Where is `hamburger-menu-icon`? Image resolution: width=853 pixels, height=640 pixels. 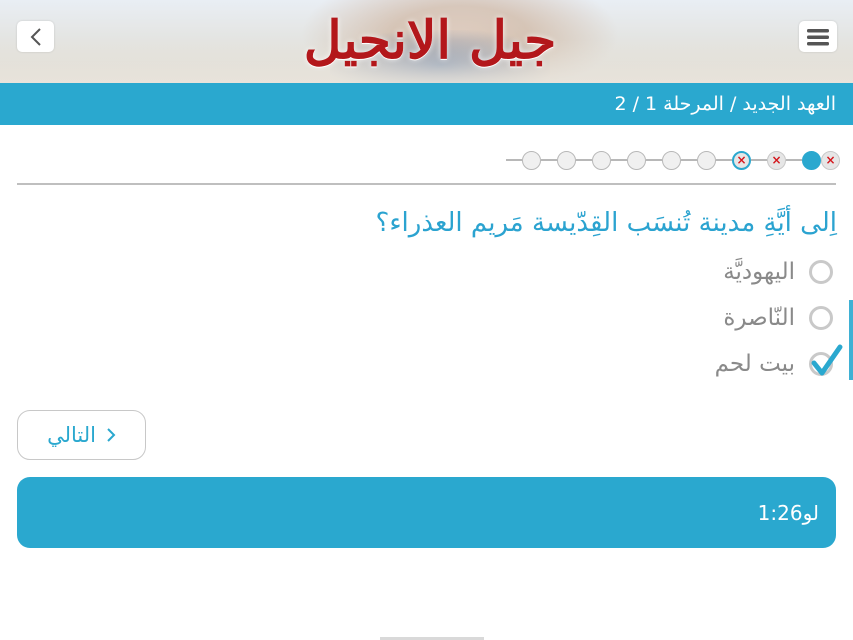 hamburger-menu-icon is located at coordinates (818, 36).